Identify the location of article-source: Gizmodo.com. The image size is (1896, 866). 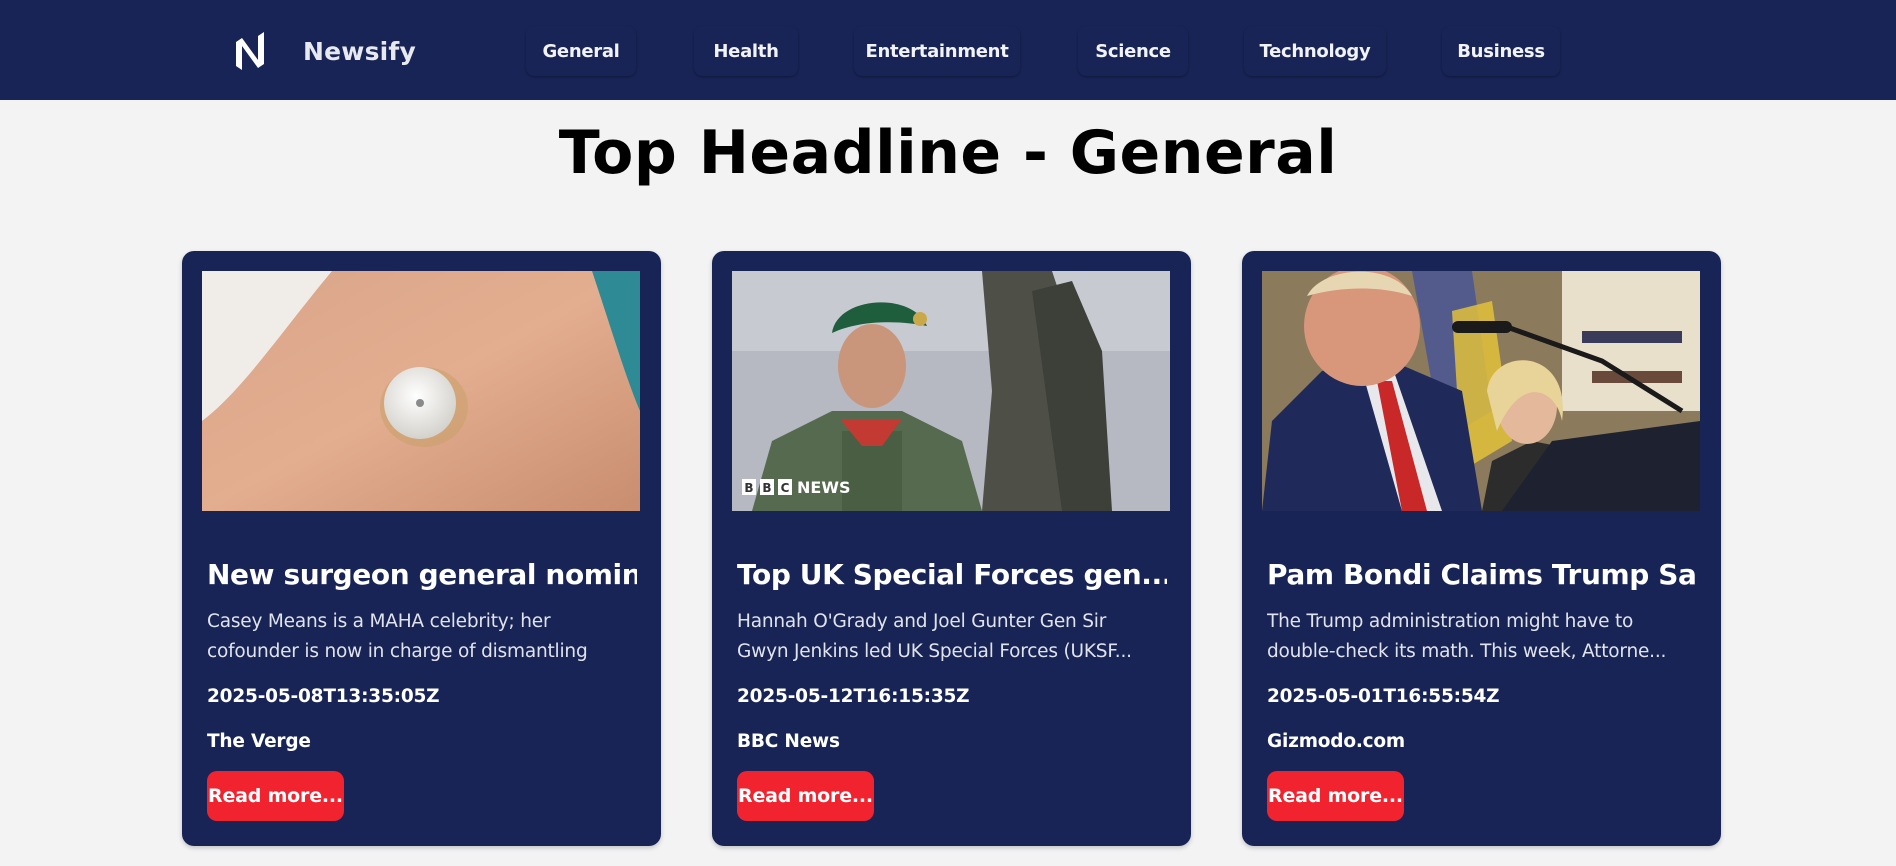
(1336, 741).